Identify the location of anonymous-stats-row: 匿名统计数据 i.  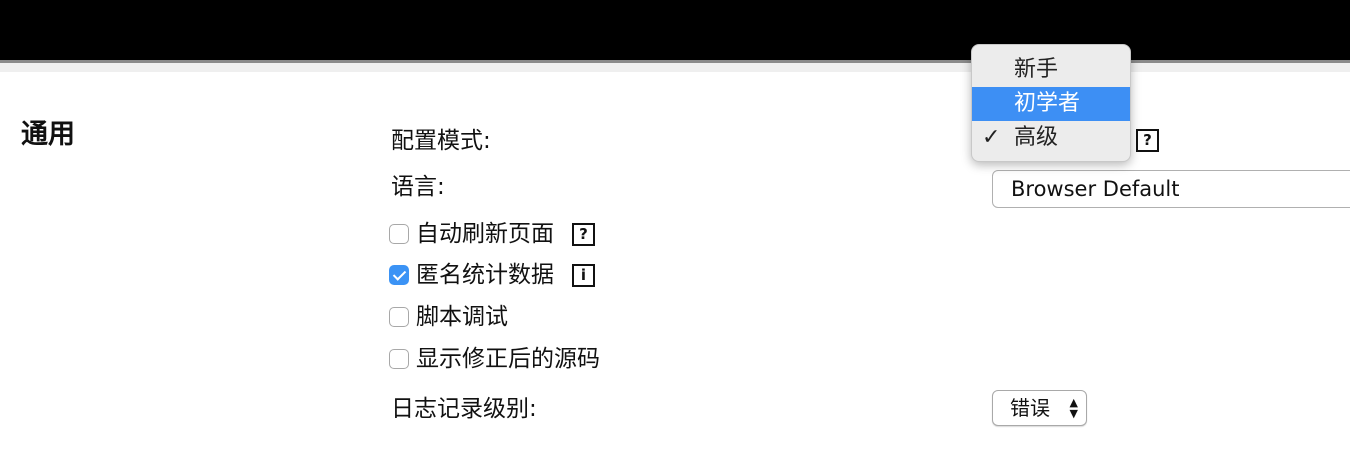
(492, 275).